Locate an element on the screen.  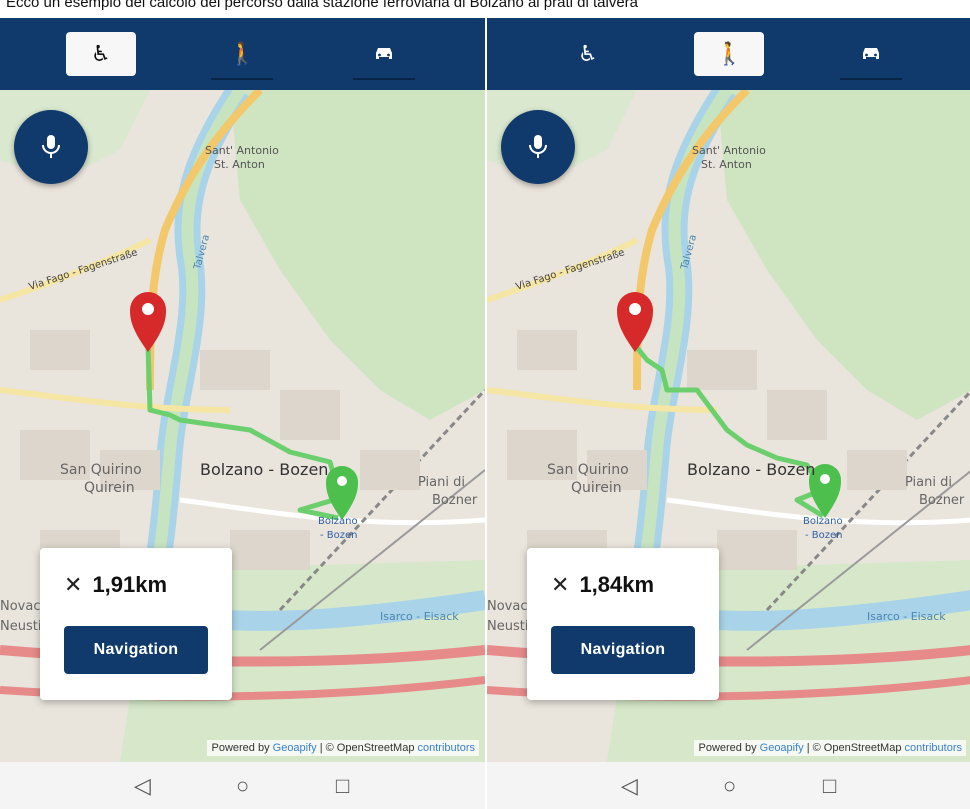
distance-row: ✕ 1,84km is located at coordinates (623, 585).